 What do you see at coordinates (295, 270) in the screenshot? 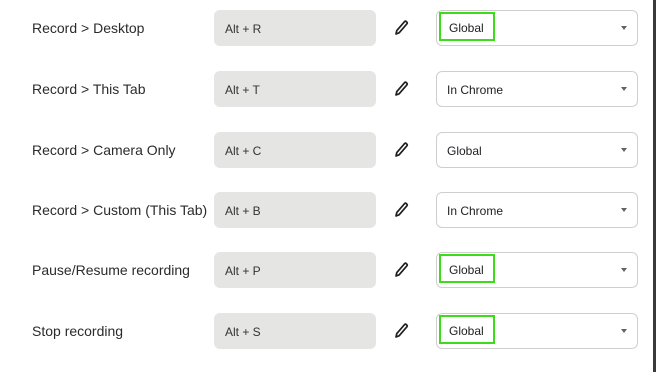
I see `shortcut-keys-field: Alt + P` at bounding box center [295, 270].